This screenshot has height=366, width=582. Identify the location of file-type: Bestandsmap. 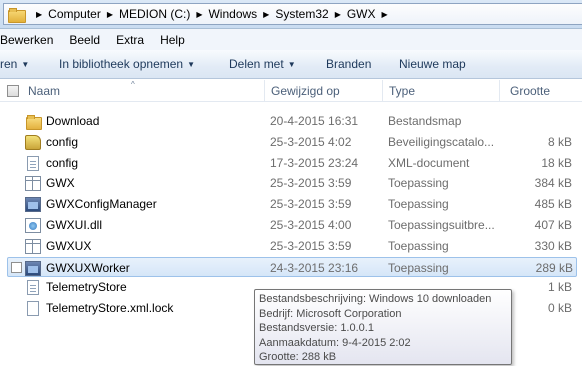
(425, 121).